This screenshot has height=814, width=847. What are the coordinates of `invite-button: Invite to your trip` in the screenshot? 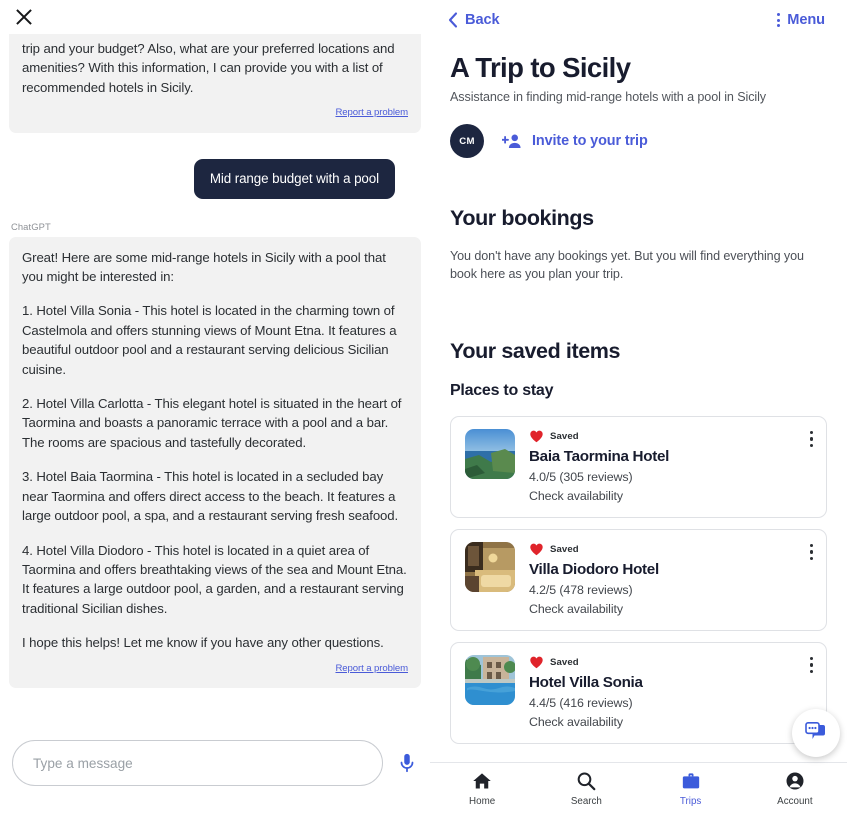 It's located at (575, 141).